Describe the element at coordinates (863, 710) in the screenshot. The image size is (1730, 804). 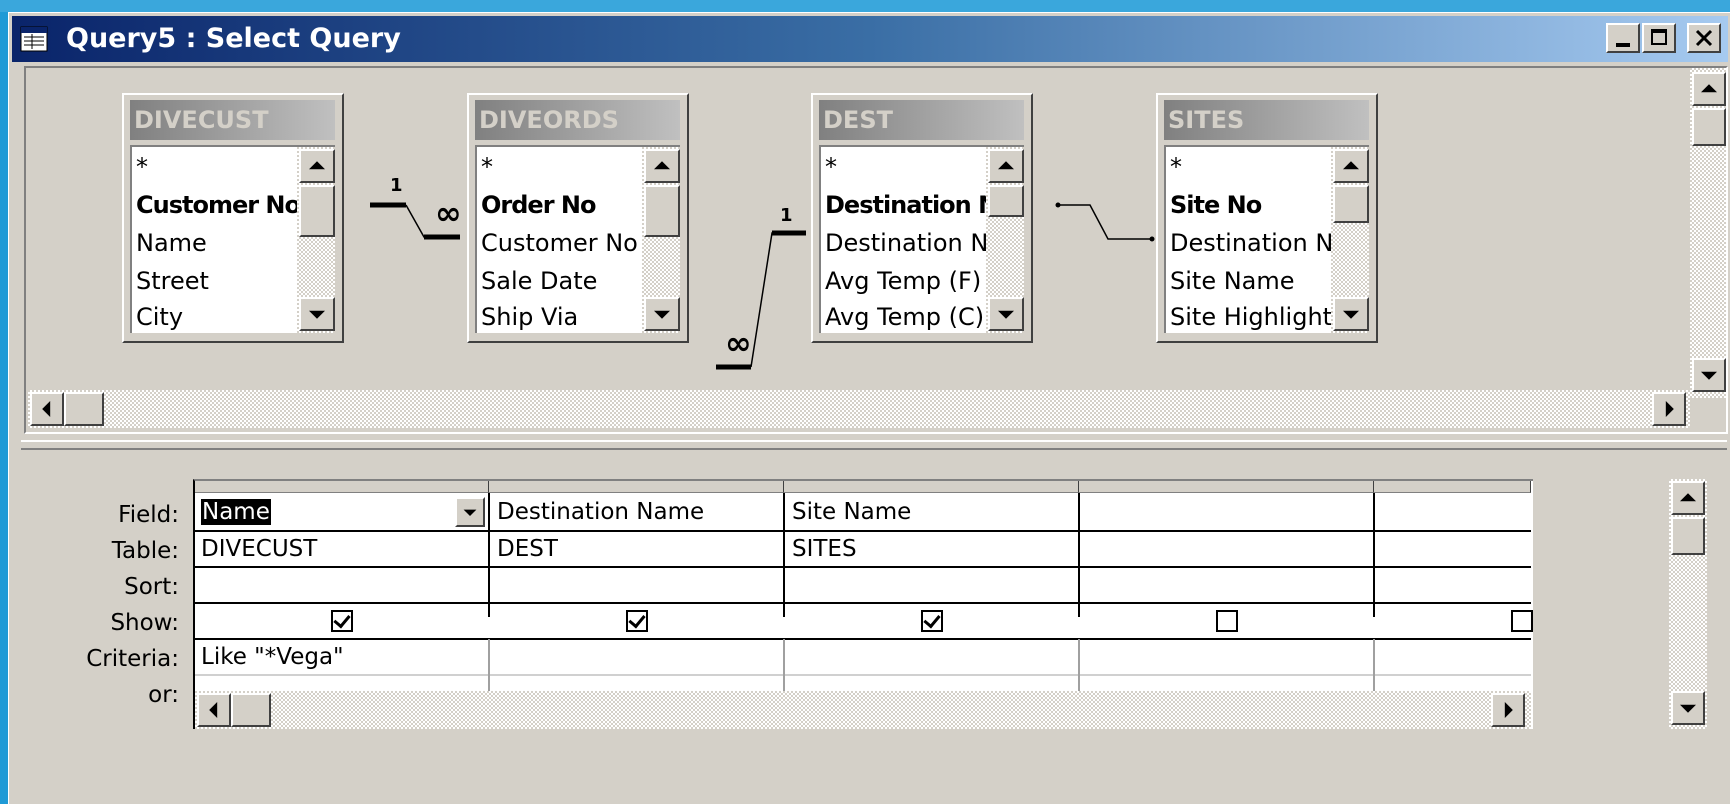
I see `grid-horizontal-scrollbar` at that location.